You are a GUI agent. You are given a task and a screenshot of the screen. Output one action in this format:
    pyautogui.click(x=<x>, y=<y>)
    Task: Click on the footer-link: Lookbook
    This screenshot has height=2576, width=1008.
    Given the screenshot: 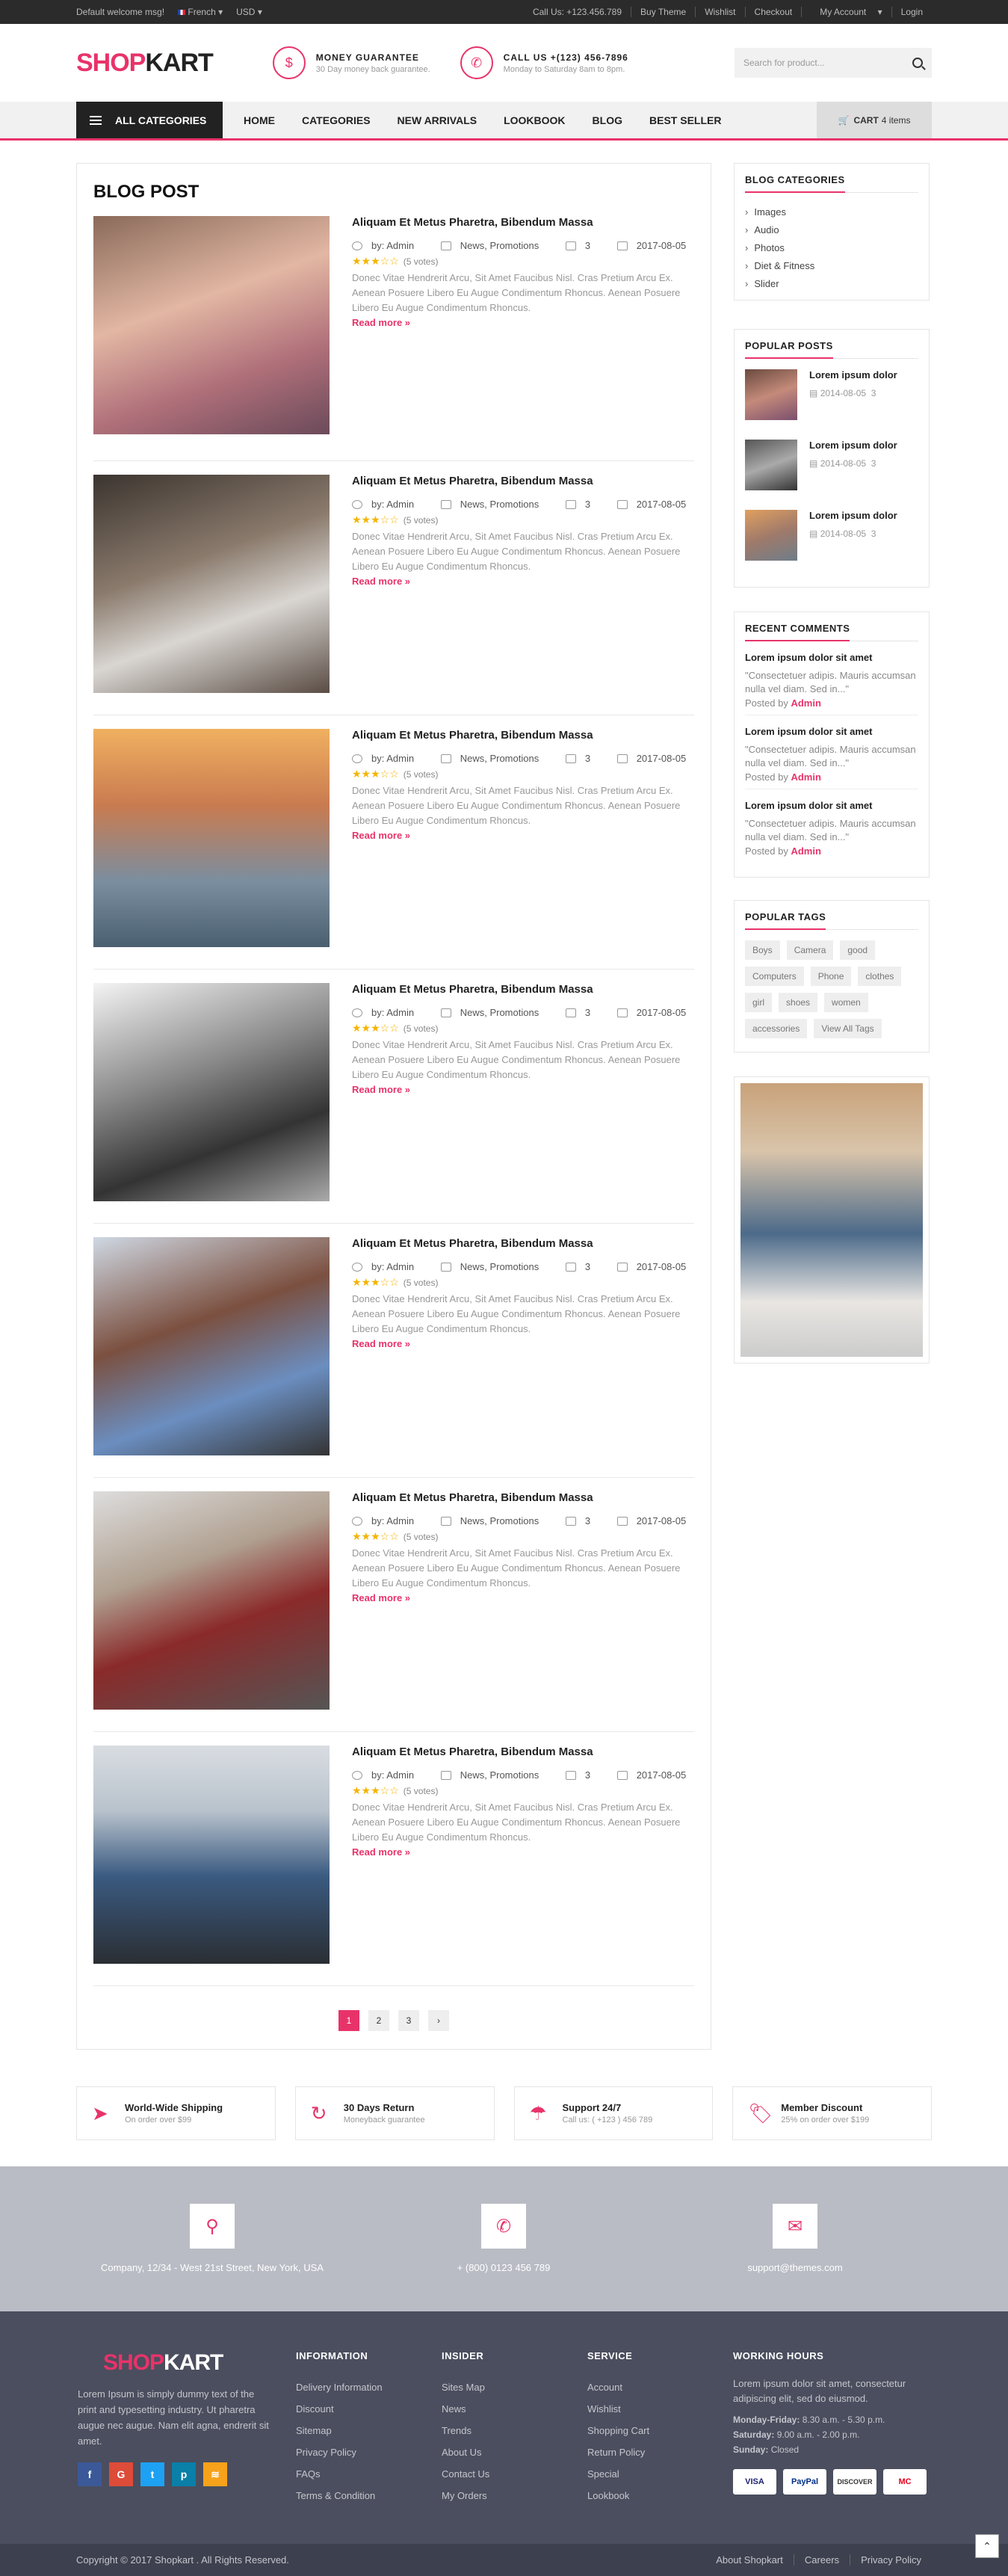 What is the action you would take?
    pyautogui.click(x=618, y=2495)
    